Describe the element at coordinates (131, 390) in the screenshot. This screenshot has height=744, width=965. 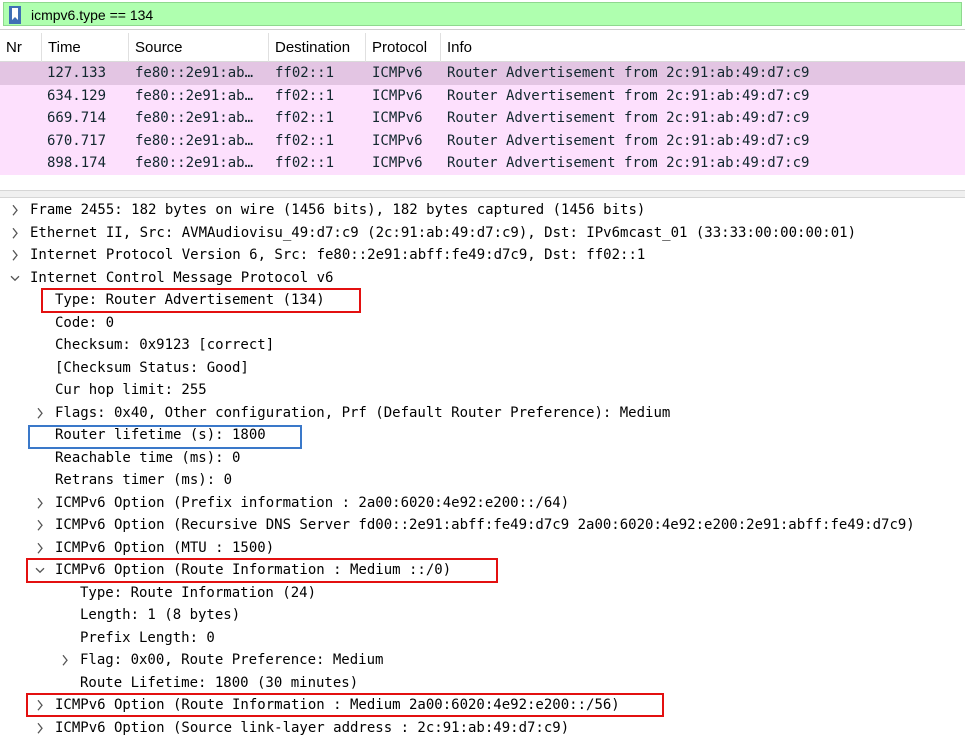
I see `detail-text: Cur hop limit: 255` at that location.